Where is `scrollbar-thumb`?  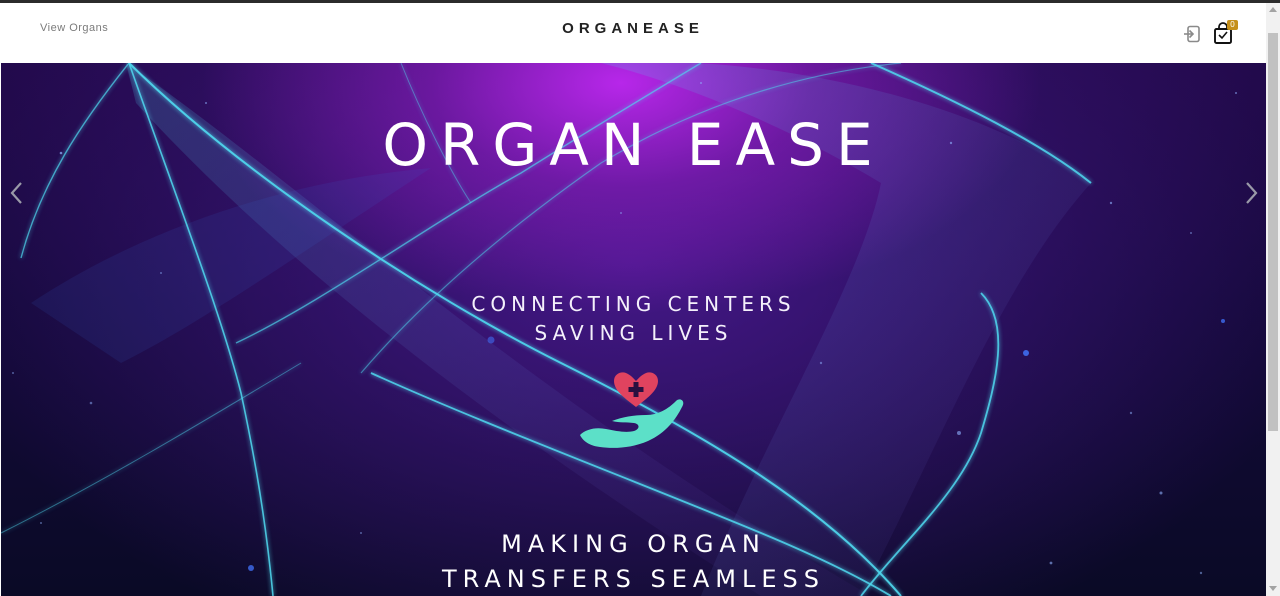 scrollbar-thumb is located at coordinates (1273, 232).